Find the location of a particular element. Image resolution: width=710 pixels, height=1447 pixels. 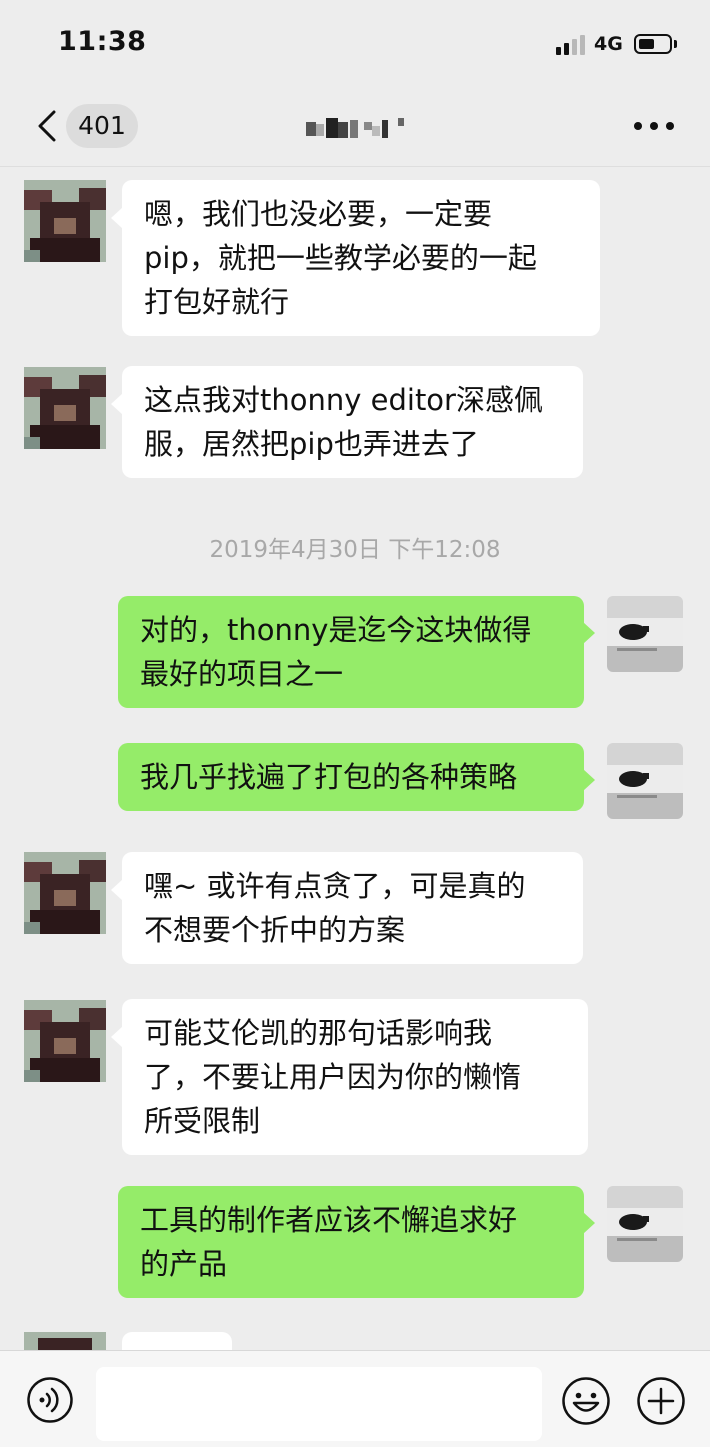

chevron-left-icon is located at coordinates (50, 126).